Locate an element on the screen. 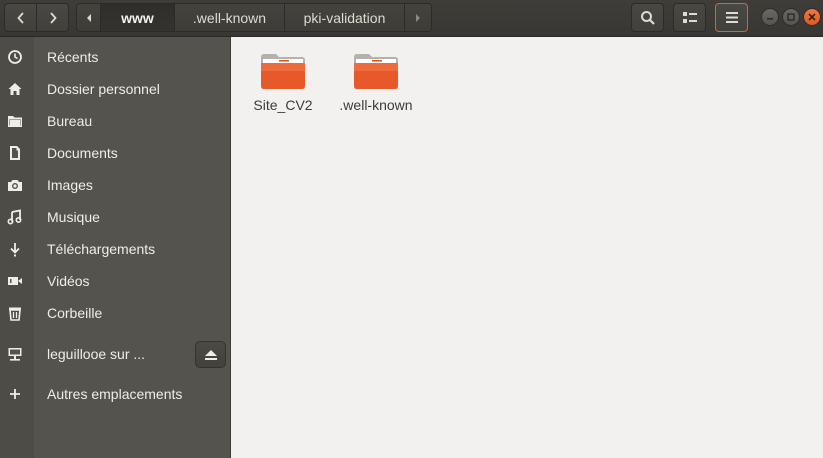  folder-item: Site_CV2 is located at coordinates (283, 86).